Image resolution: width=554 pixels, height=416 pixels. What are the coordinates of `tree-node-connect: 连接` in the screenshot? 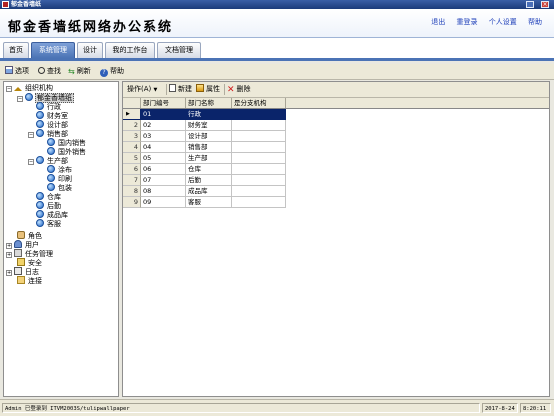 It's located at (30, 280).